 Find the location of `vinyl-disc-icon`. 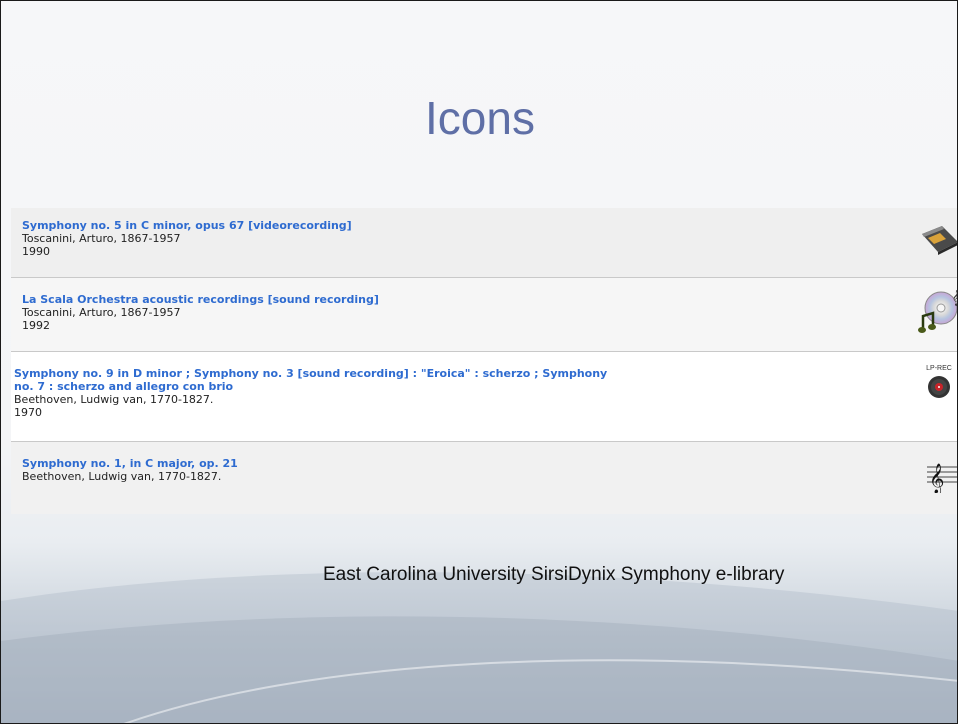

vinyl-disc-icon is located at coordinates (939, 387).